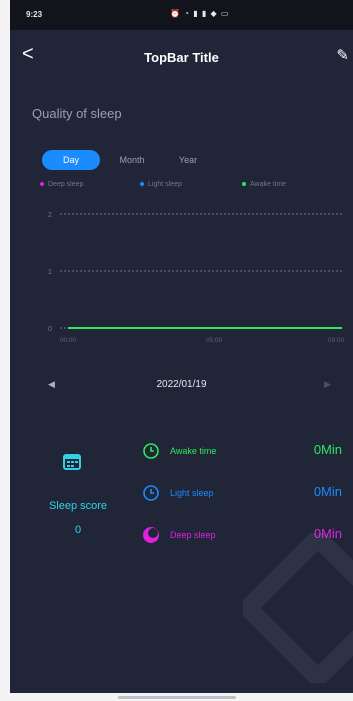 This screenshot has width=353, height=701. What do you see at coordinates (78, 530) in the screenshot?
I see `sleep-score-value: 0` at bounding box center [78, 530].